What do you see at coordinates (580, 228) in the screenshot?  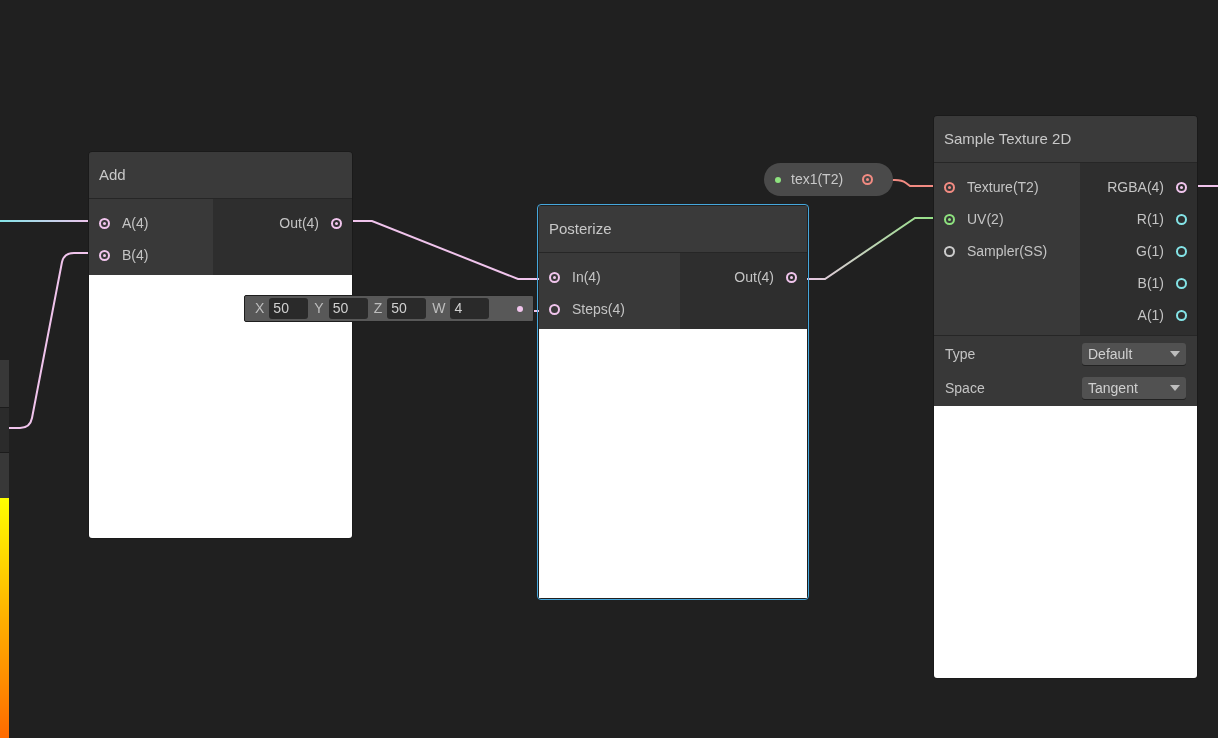 I see `node-title: Posterize` at bounding box center [580, 228].